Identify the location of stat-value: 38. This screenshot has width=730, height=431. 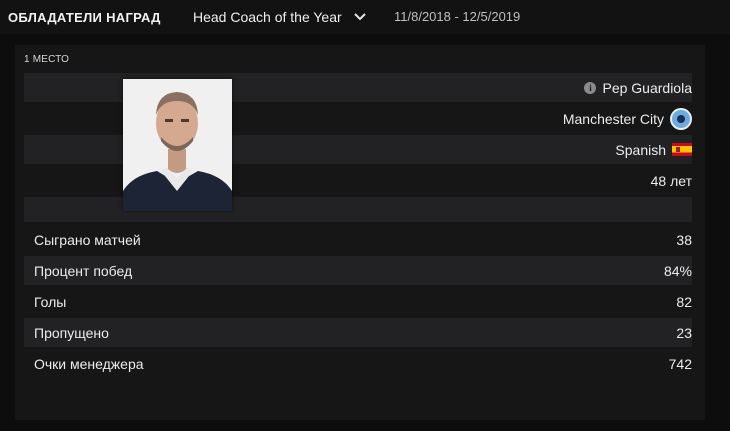
(684, 240).